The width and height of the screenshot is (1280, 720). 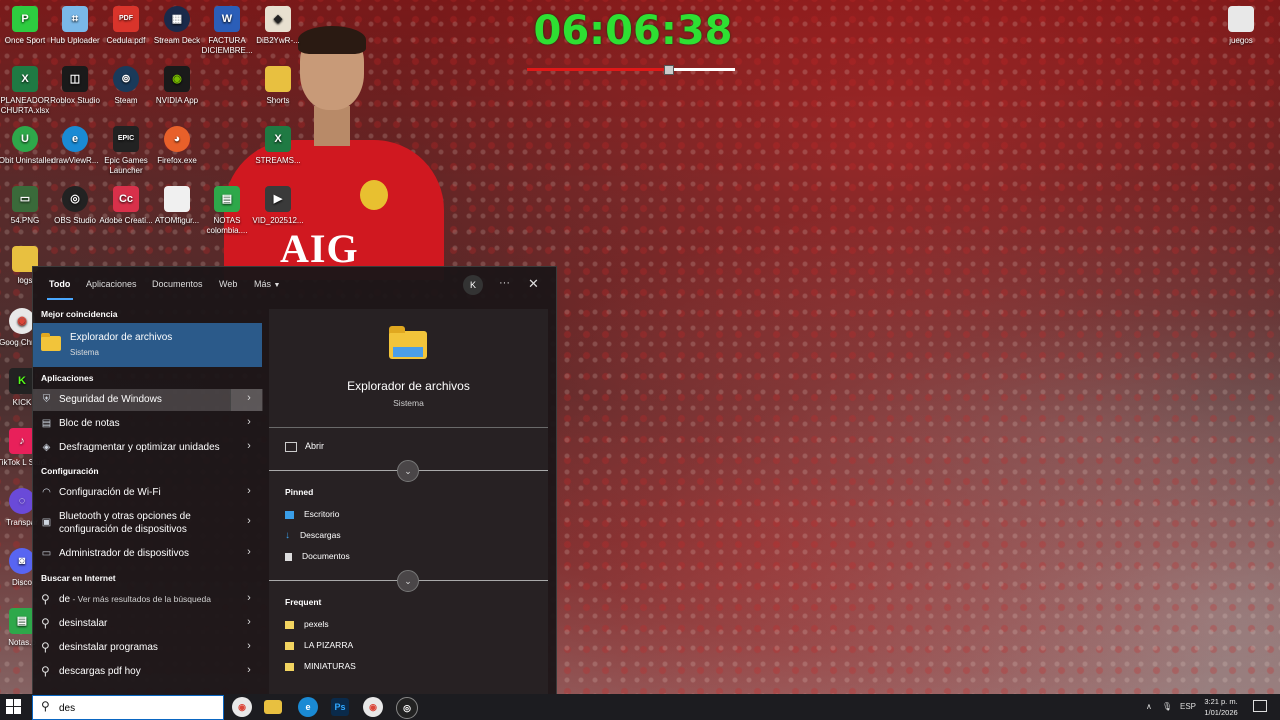 What do you see at coordinates (25, 199) in the screenshot?
I see `image-file-icon: ▭` at bounding box center [25, 199].